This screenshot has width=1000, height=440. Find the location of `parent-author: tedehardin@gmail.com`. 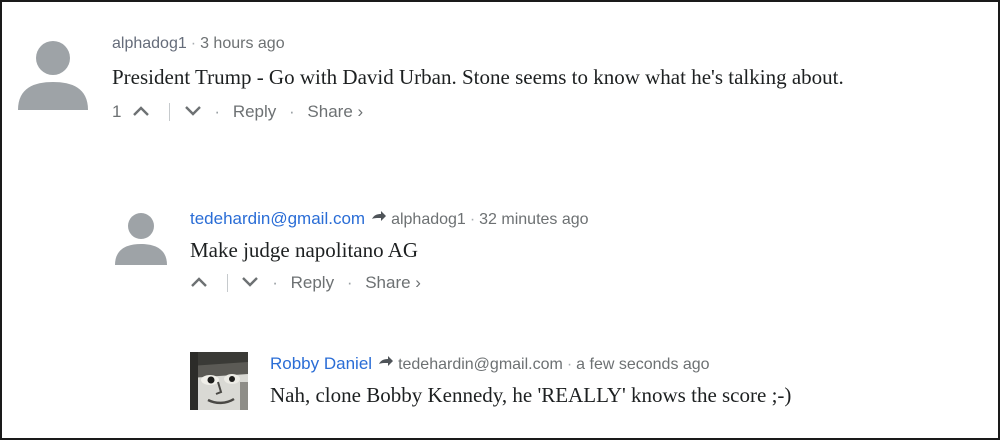

parent-author: tedehardin@gmail.com is located at coordinates (480, 364).